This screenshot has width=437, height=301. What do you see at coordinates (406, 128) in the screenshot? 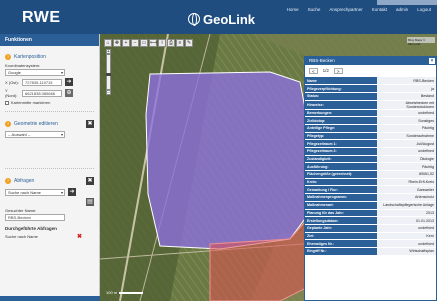
I see `attribute-value: Pächtig` at bounding box center [406, 128].